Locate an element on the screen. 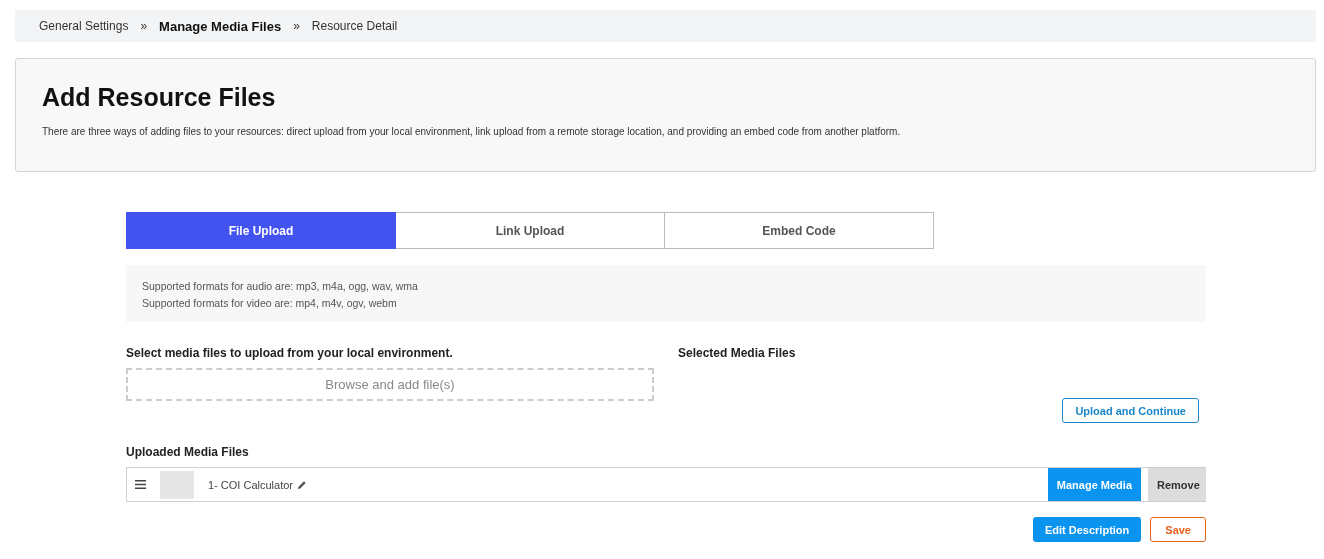  file-name: 1- COI Calculator is located at coordinates (250, 484).